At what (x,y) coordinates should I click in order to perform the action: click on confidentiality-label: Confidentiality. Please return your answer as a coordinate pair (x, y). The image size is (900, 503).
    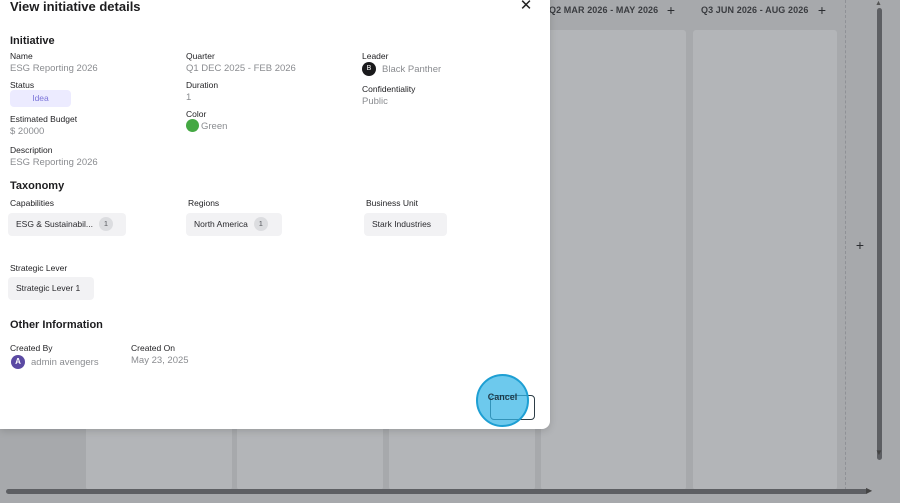
    Looking at the image, I should click on (389, 89).